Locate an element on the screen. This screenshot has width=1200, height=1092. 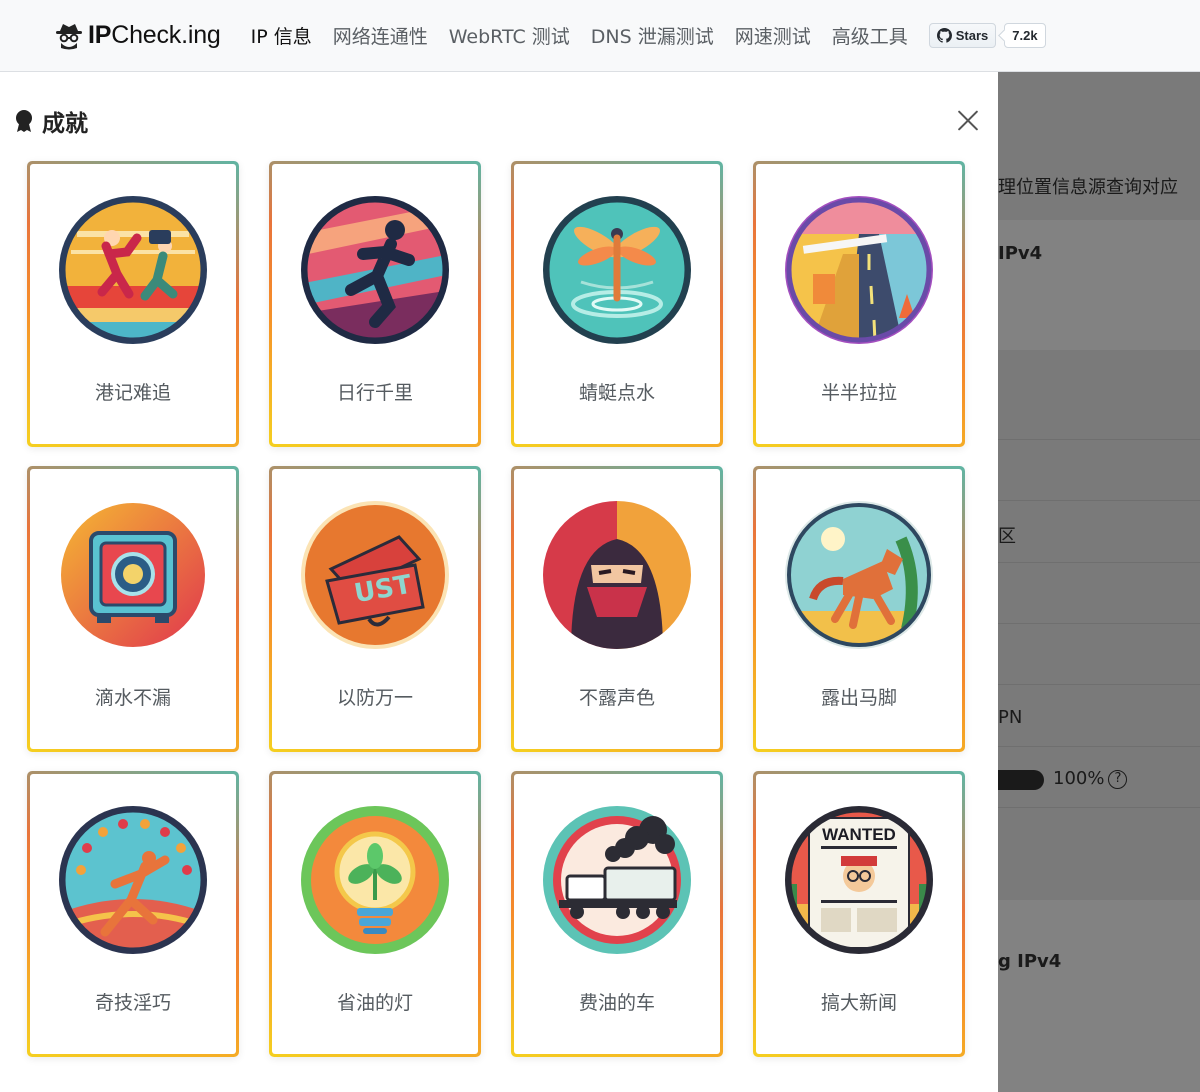
nav-connectivity: 网络连通性 is located at coordinates (380, 35).